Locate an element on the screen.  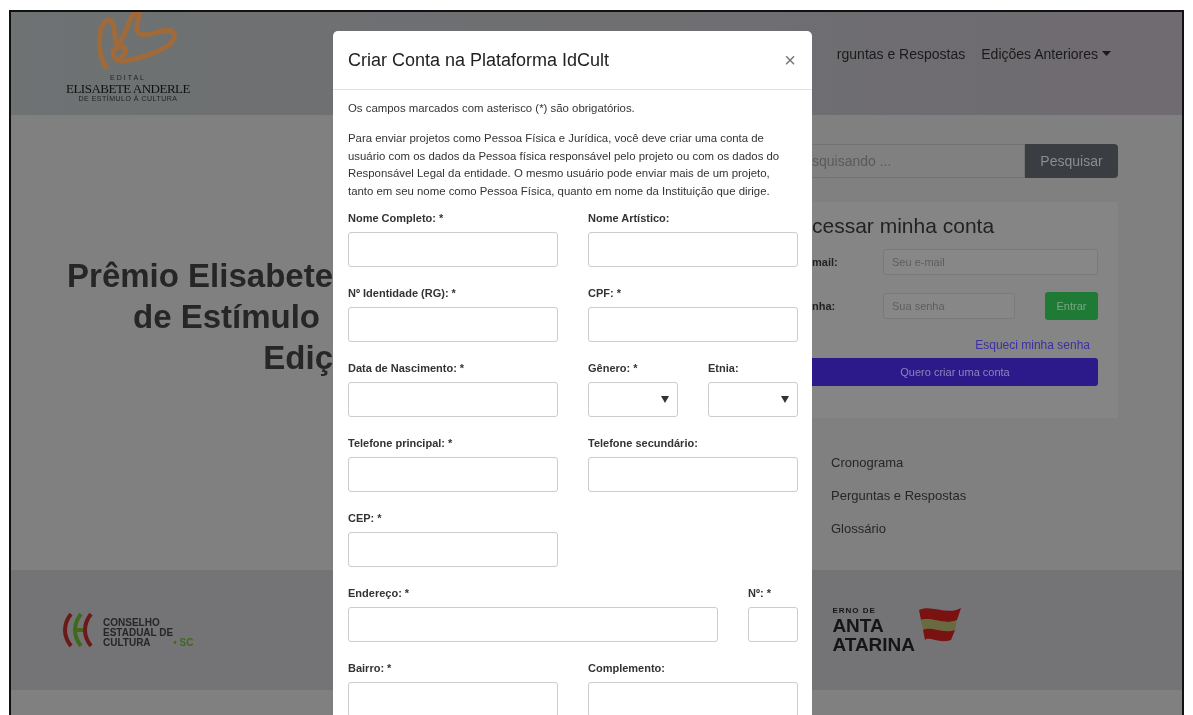
logo-text: CONSELHO is located at coordinates (132, 623).